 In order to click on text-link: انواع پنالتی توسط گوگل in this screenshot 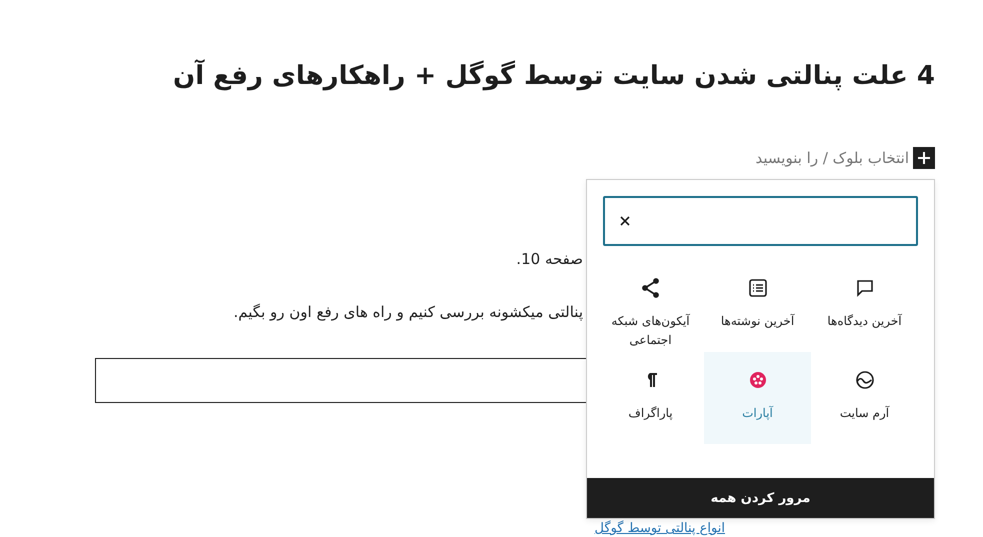, I will do `click(659, 528)`.